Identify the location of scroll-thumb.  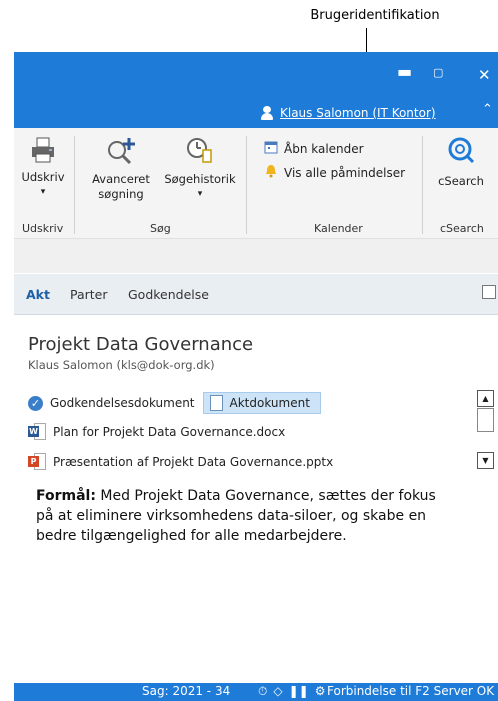
(485, 420).